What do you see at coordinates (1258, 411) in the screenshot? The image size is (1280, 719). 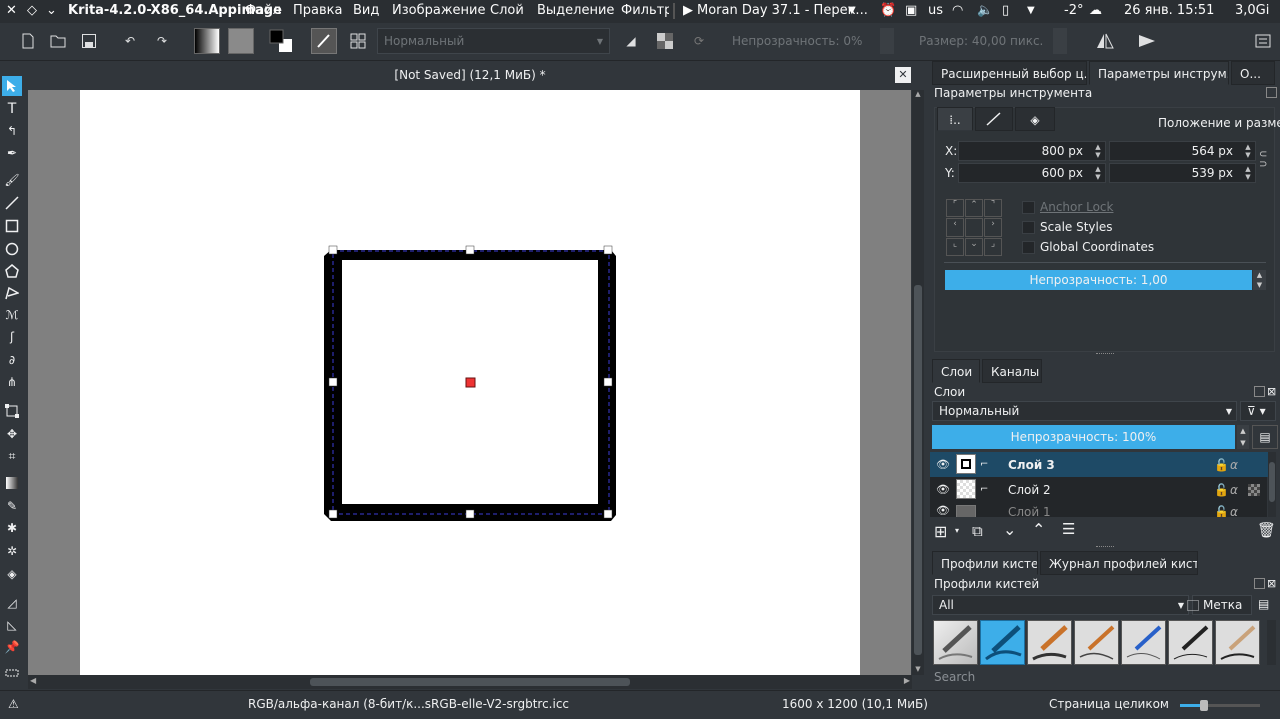 I see `layer-filter-button: ⊽ ▾` at bounding box center [1258, 411].